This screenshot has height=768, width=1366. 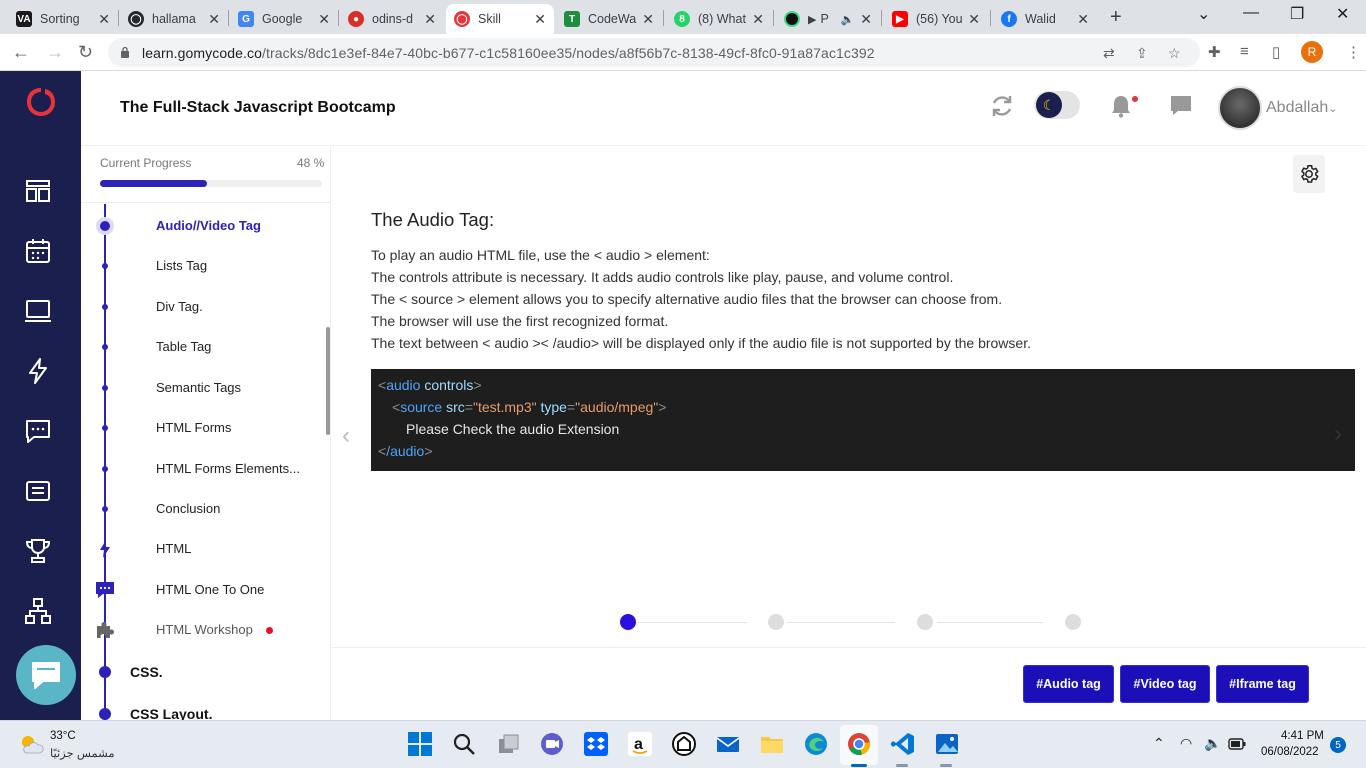 What do you see at coordinates (205, 672) in the screenshot?
I see `section-item-css: CSS.` at bounding box center [205, 672].